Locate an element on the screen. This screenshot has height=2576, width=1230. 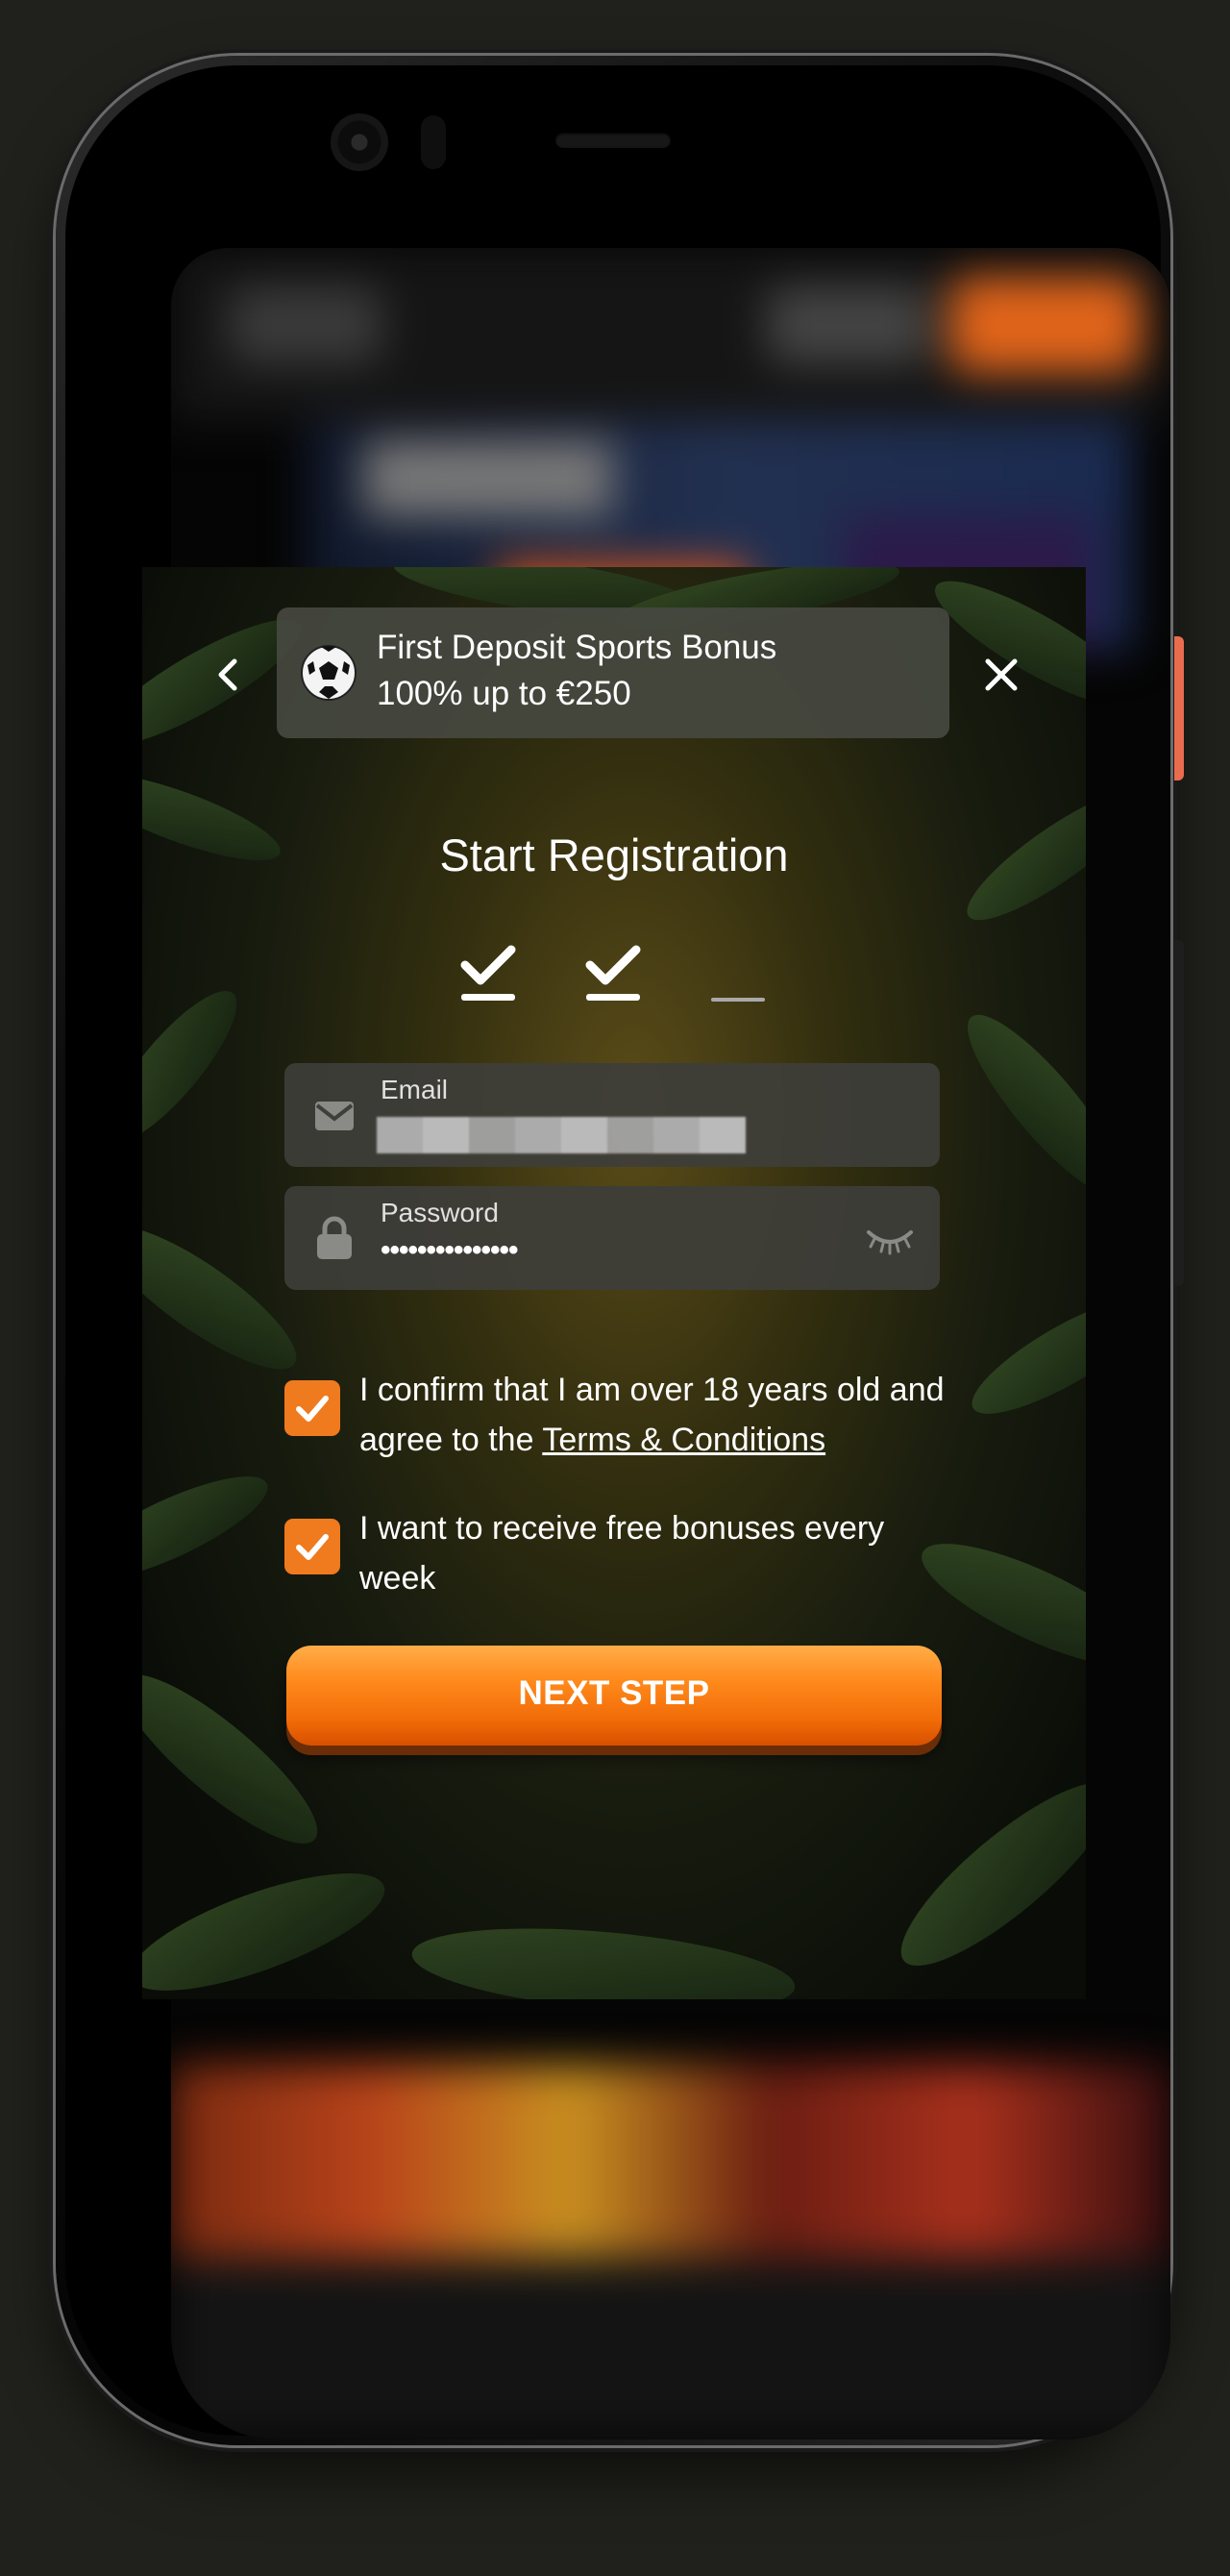
bonuses-checkbox is located at coordinates (312, 1547).